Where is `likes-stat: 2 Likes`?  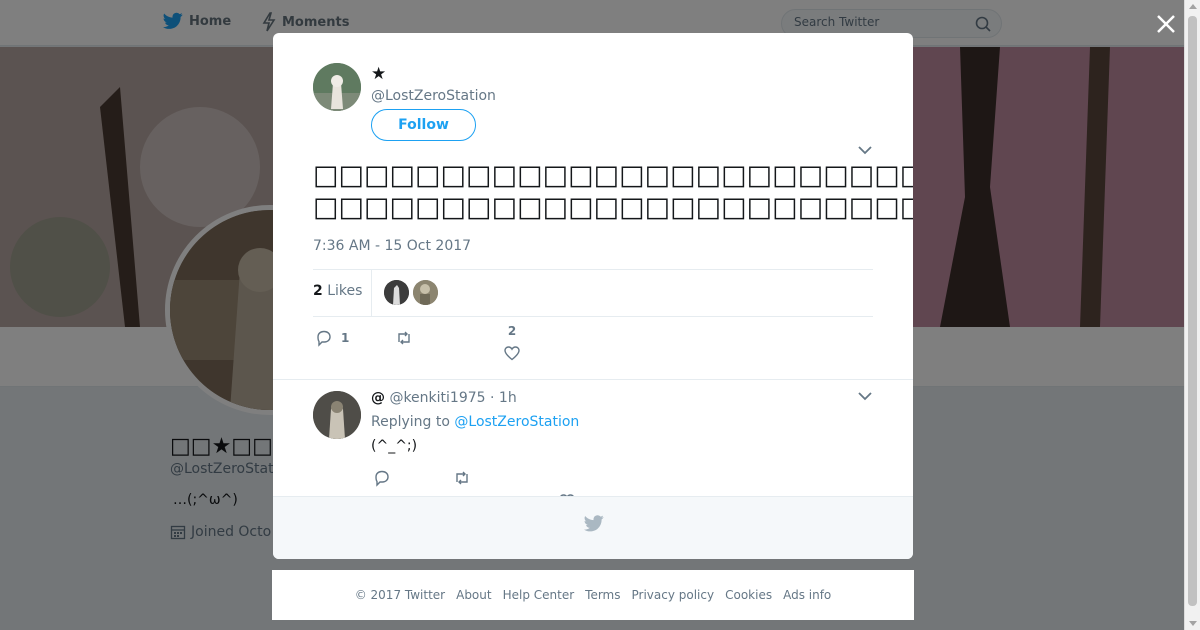 likes-stat: 2 Likes is located at coordinates (337, 291).